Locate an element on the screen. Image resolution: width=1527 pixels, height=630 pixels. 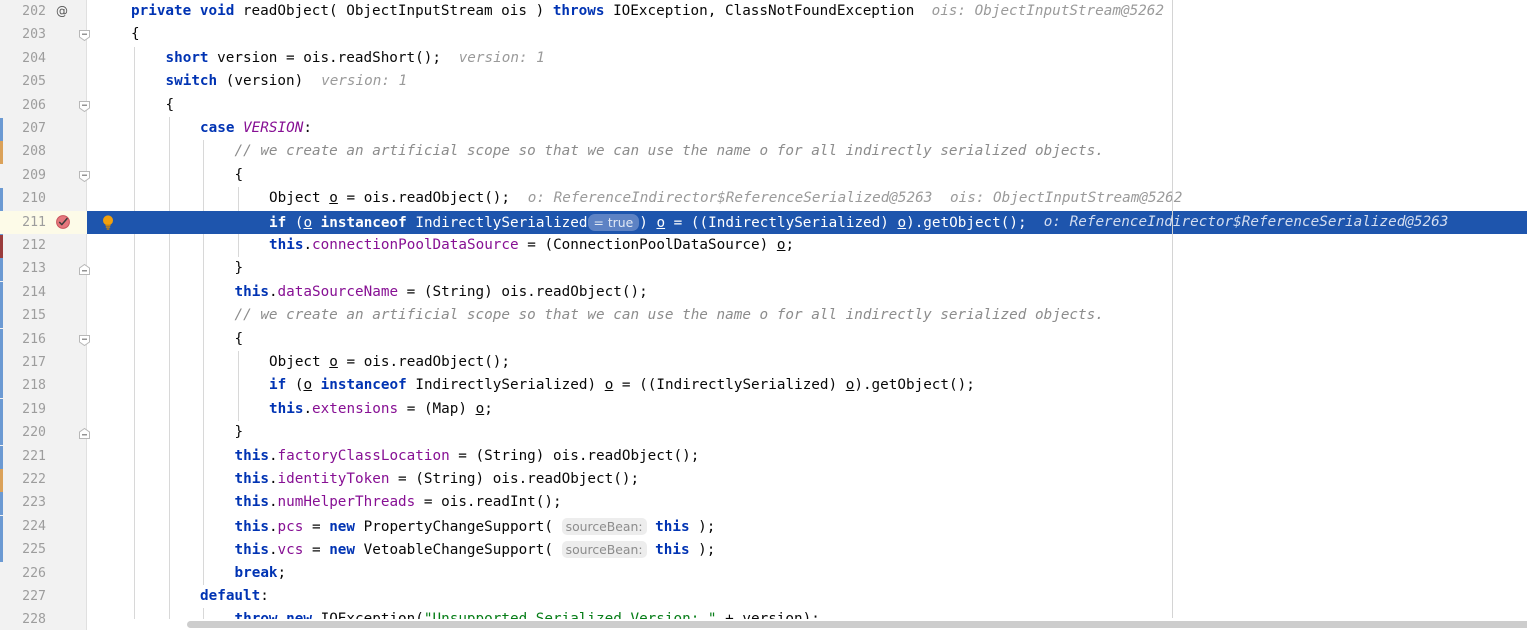
code-token: IndirectlySerialized is located at coordinates (501, 222).